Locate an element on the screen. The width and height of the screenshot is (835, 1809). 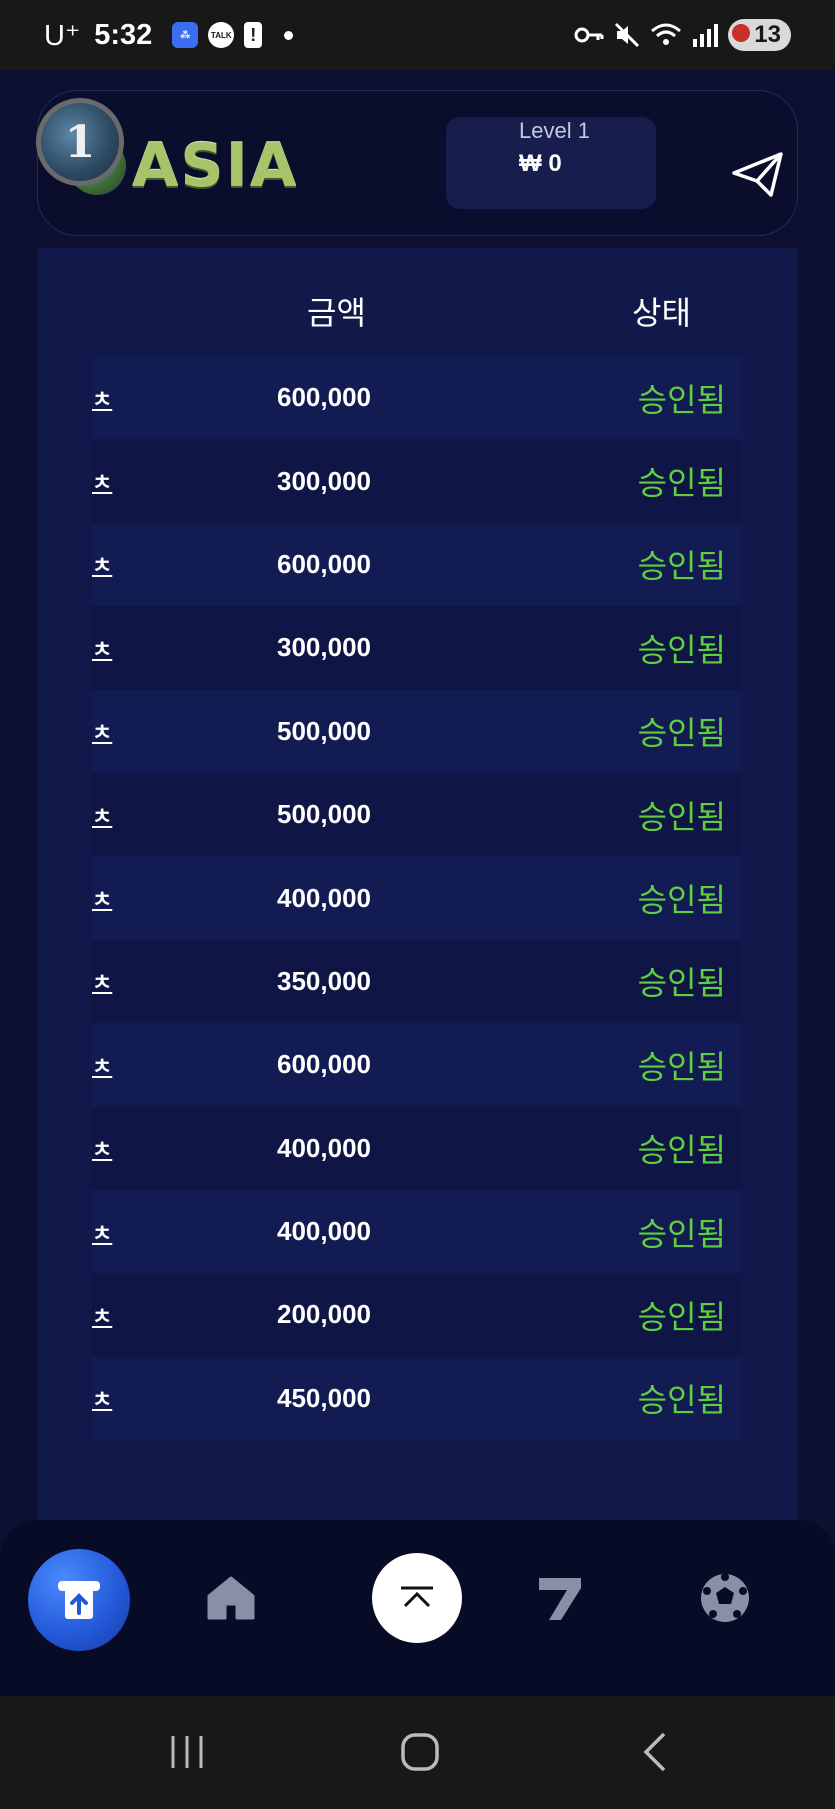
signal-icon is located at coordinates (706, 35).